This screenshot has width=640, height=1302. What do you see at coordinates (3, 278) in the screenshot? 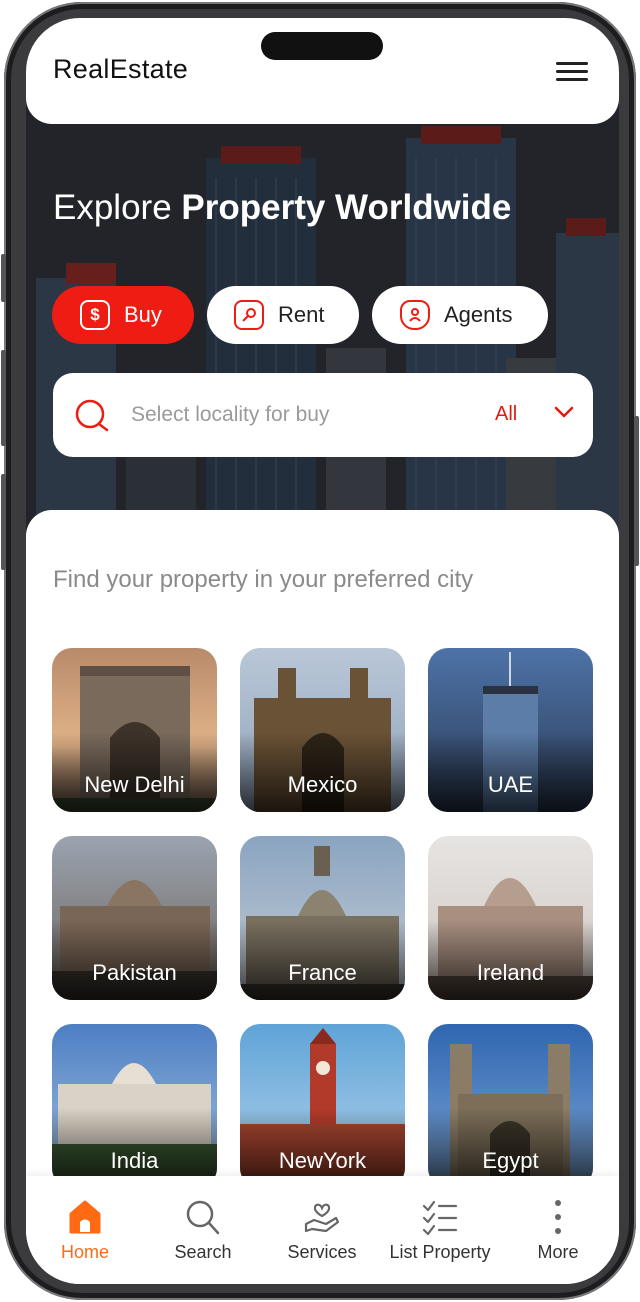
I see `mute-switch` at bounding box center [3, 278].